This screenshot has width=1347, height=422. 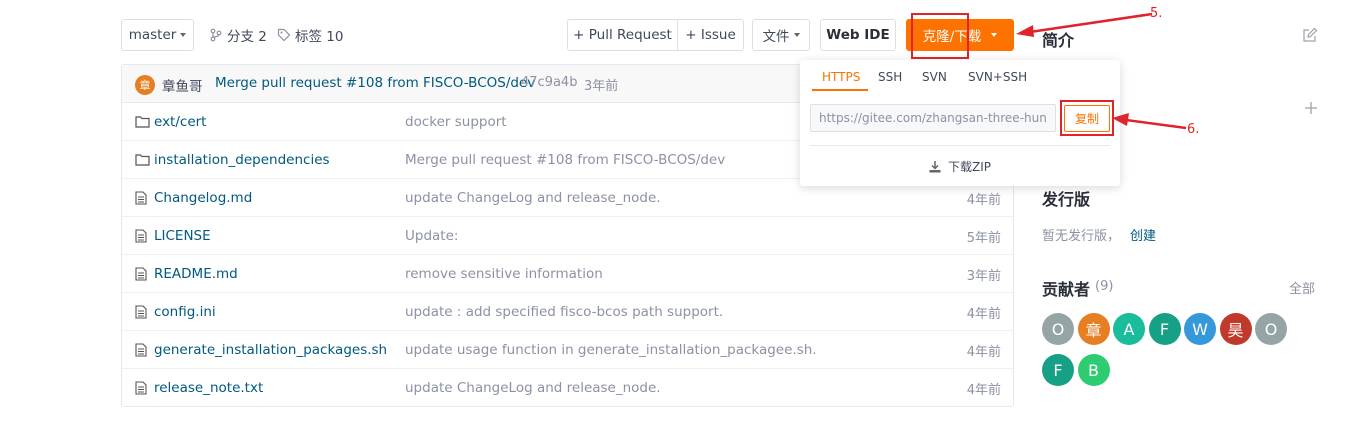 I want to click on annotation-step-6: 6., so click(x=1193, y=129).